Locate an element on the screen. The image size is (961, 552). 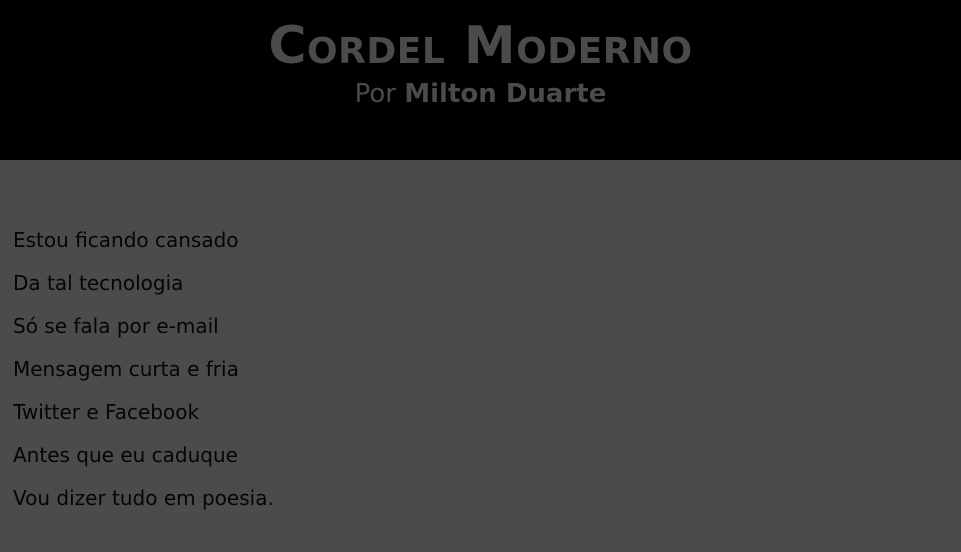
poem-line: Da tal tecnologia is located at coordinates (98, 283).